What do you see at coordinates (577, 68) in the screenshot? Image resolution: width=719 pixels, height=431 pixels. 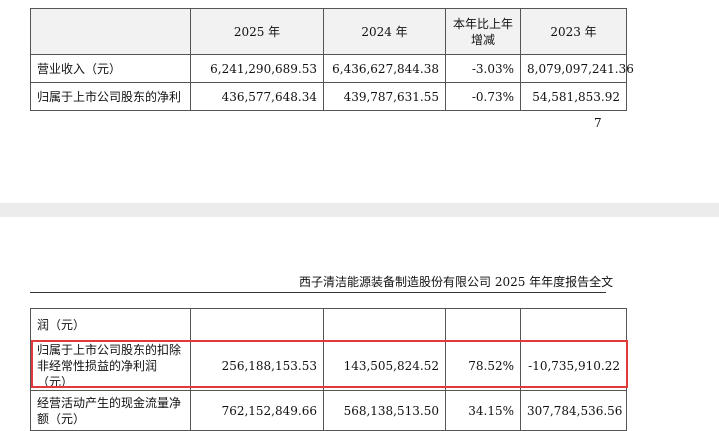 I see `cell-value: 8,079,097,241.36` at bounding box center [577, 68].